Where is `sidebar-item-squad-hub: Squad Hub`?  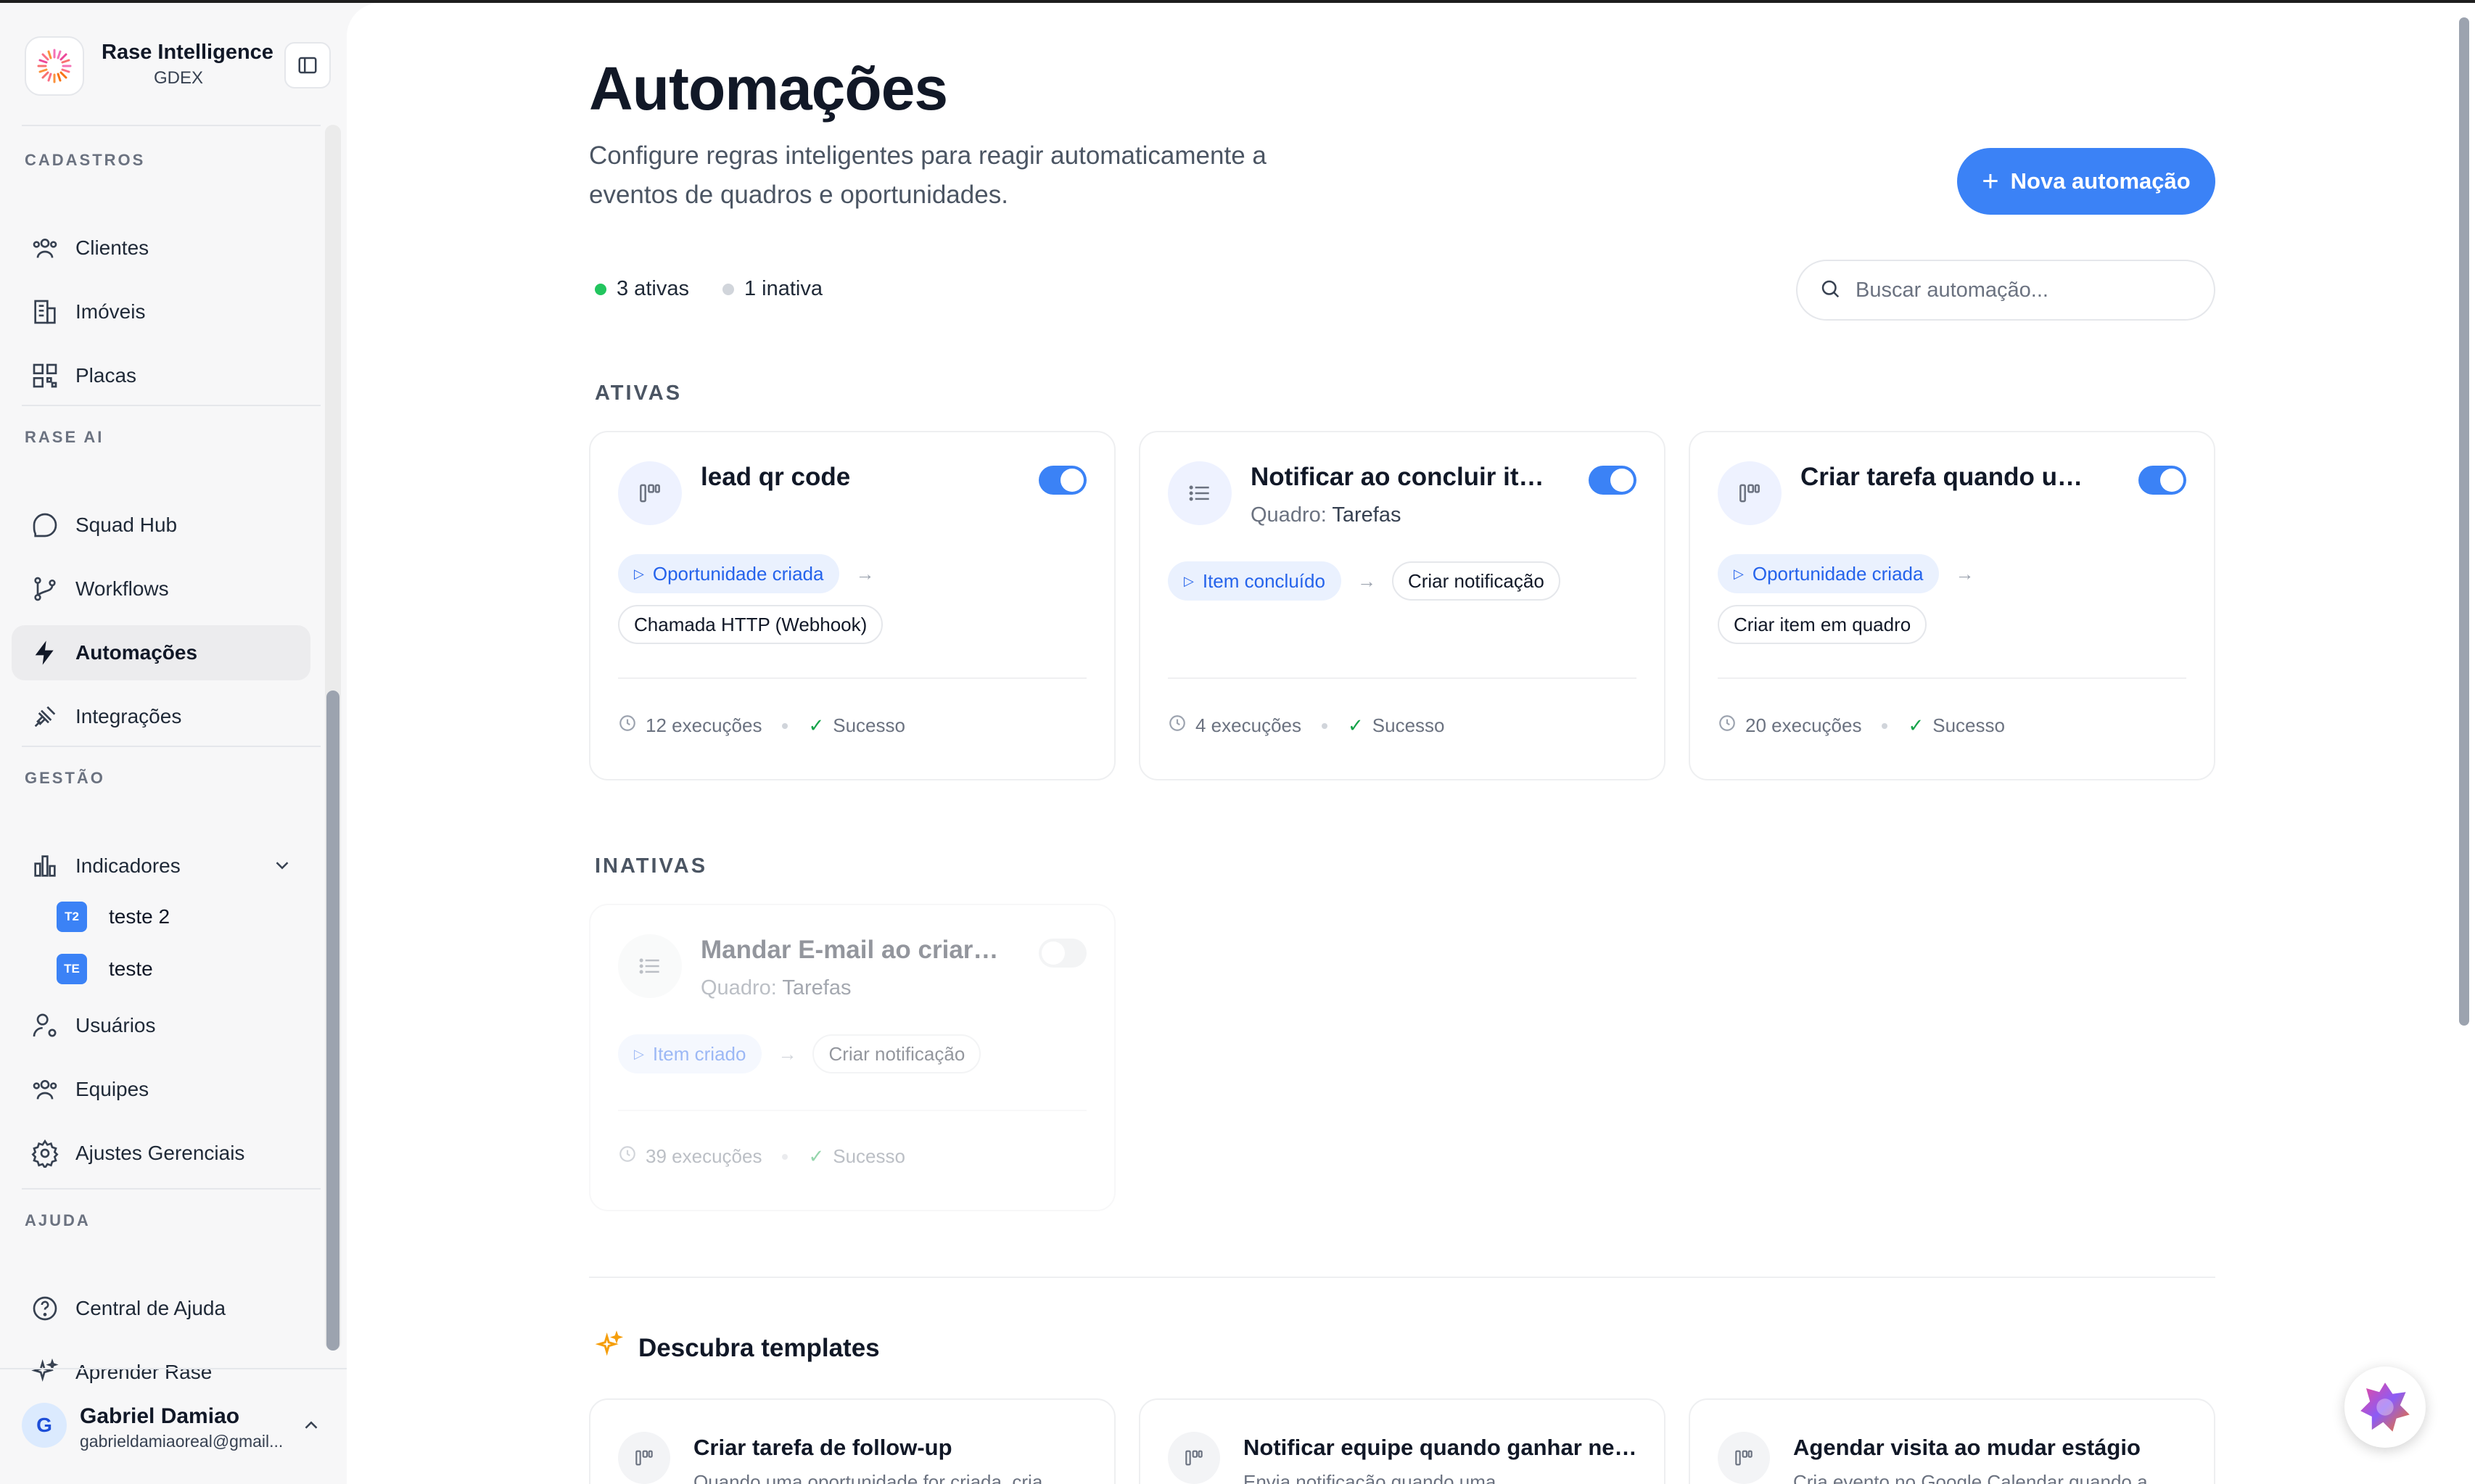
sidebar-item-squad-hub: Squad Hub is located at coordinates (161, 525).